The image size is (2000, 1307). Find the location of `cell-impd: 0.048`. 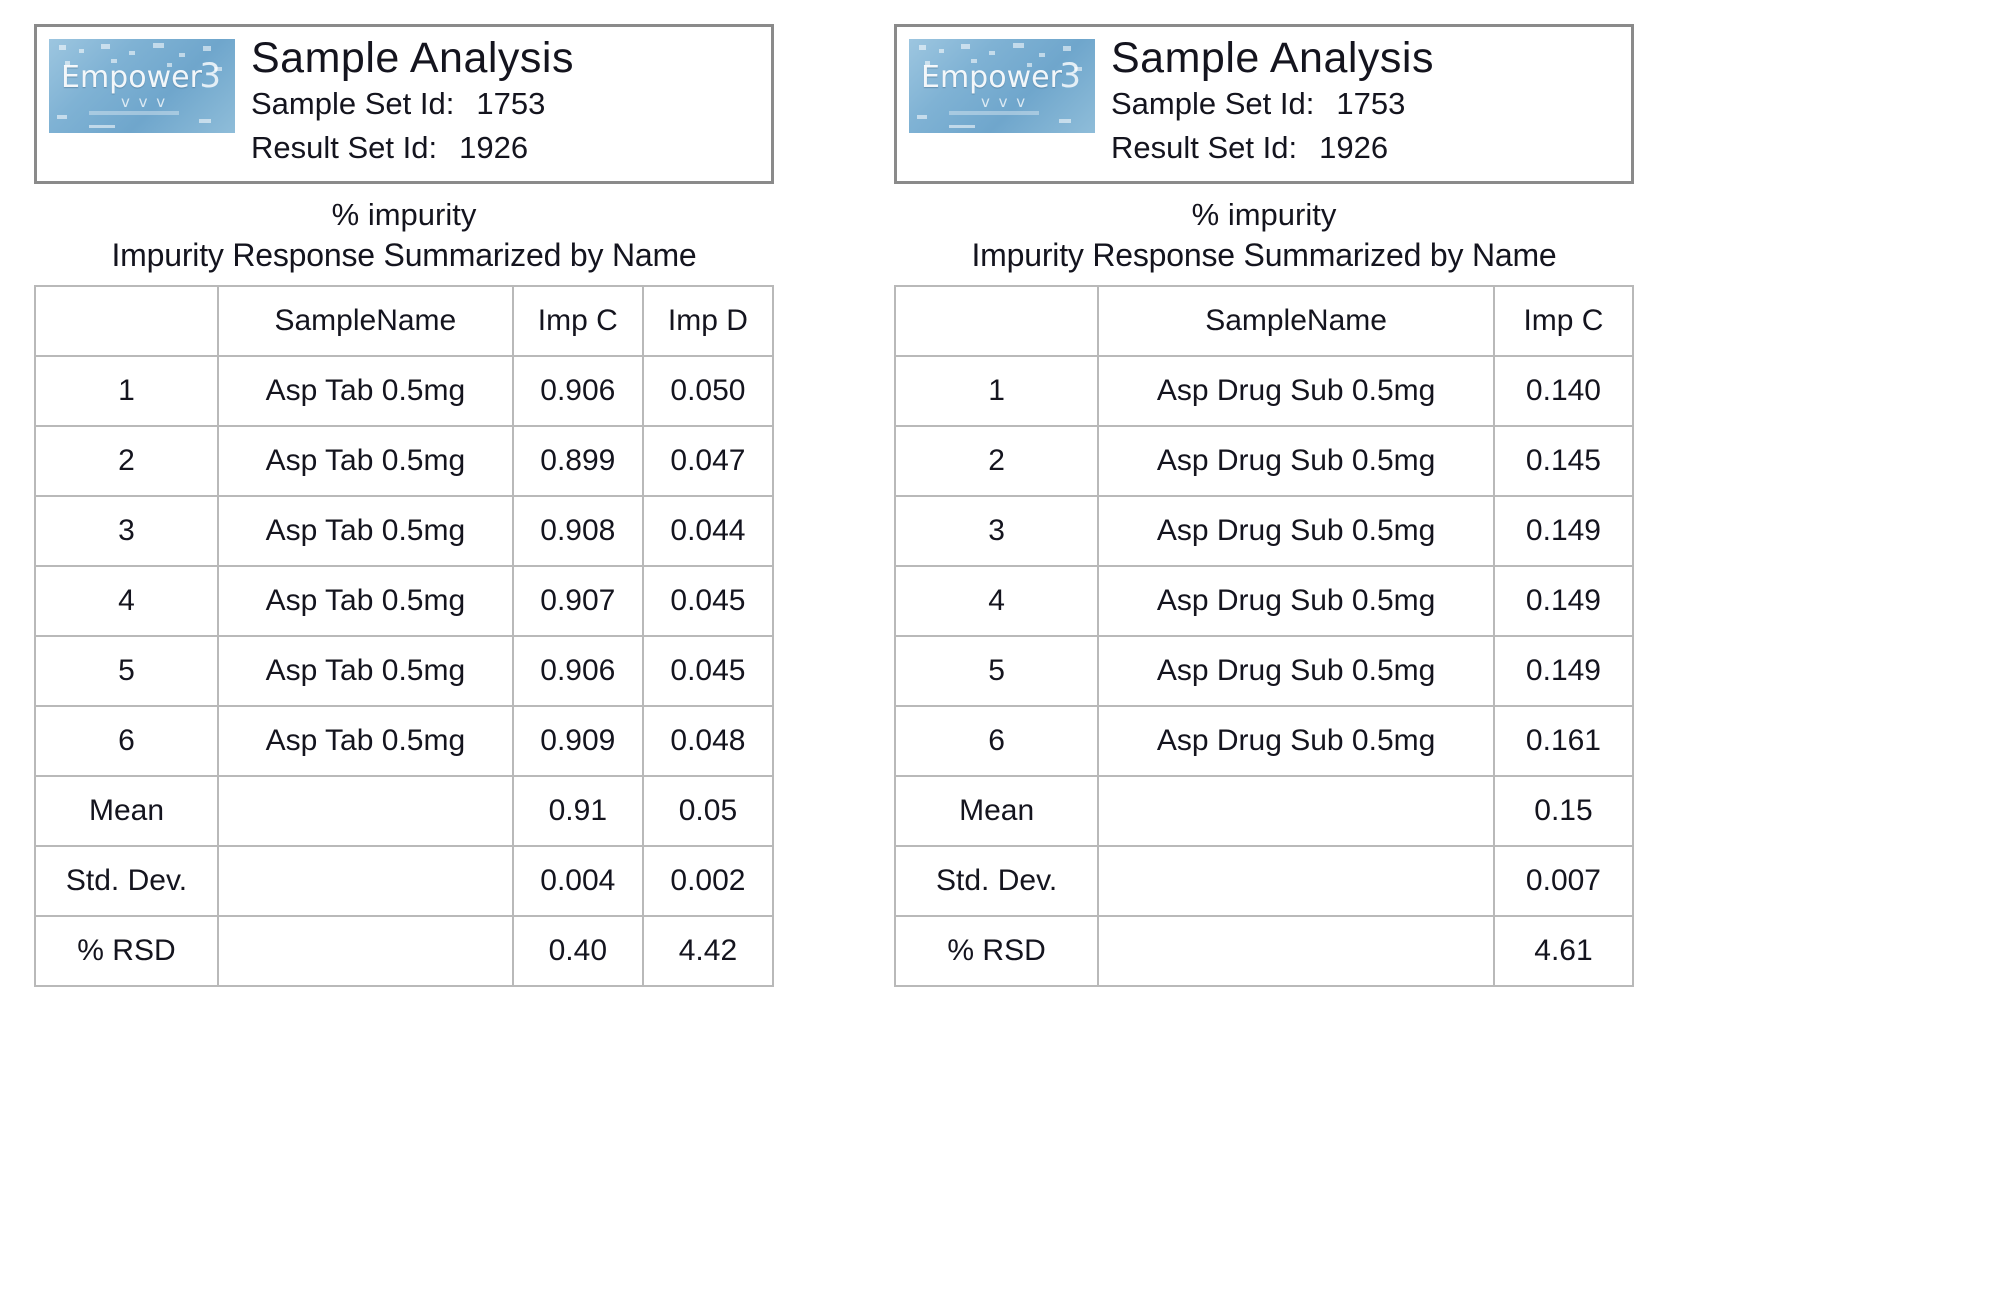

cell-impd: 0.048 is located at coordinates (708, 740).